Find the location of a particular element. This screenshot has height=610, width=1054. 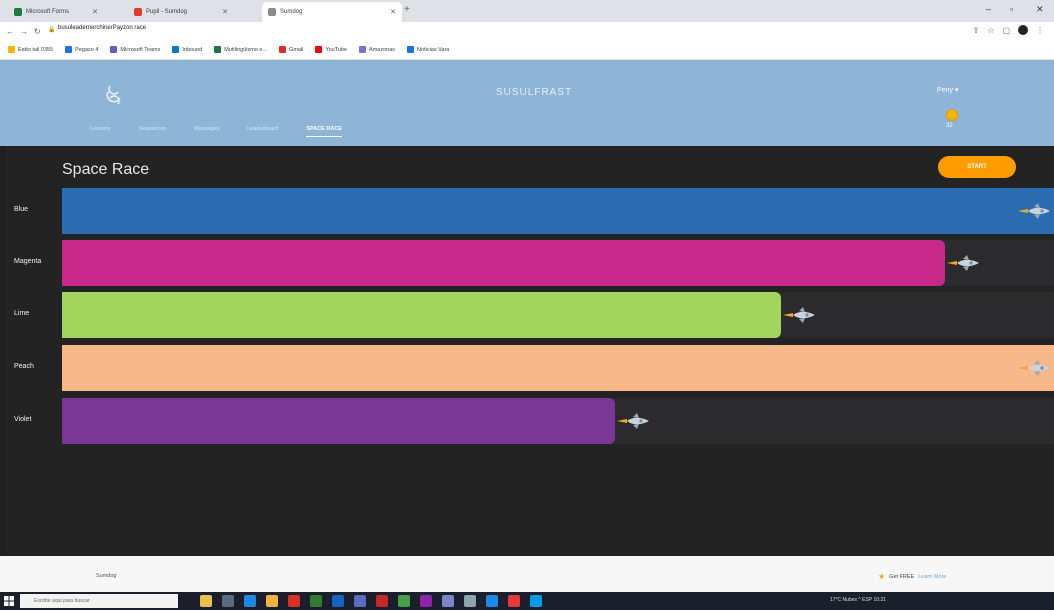

learn-more-link: Learn More is located at coordinates (932, 577).